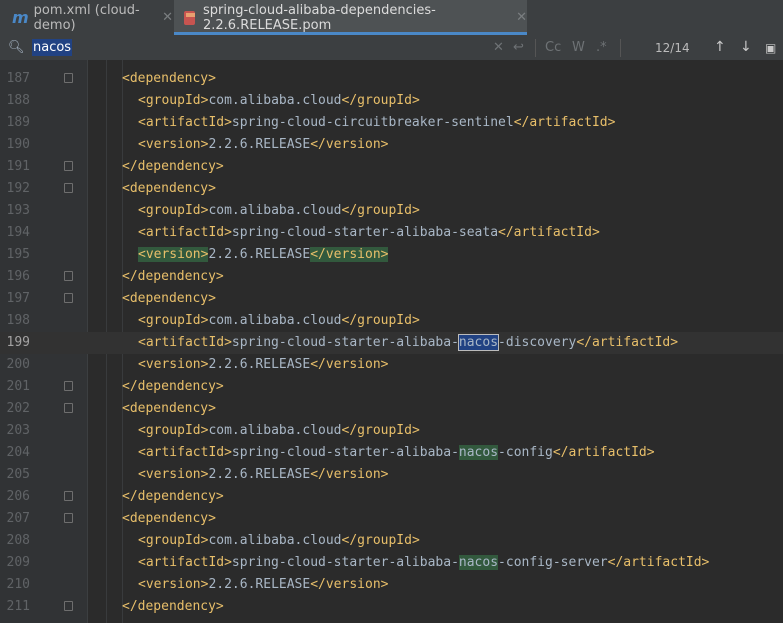 The width and height of the screenshot is (783, 623). What do you see at coordinates (345, 342) in the screenshot?
I see `xml-text: spring-cloud-starter-alibaba-` at bounding box center [345, 342].